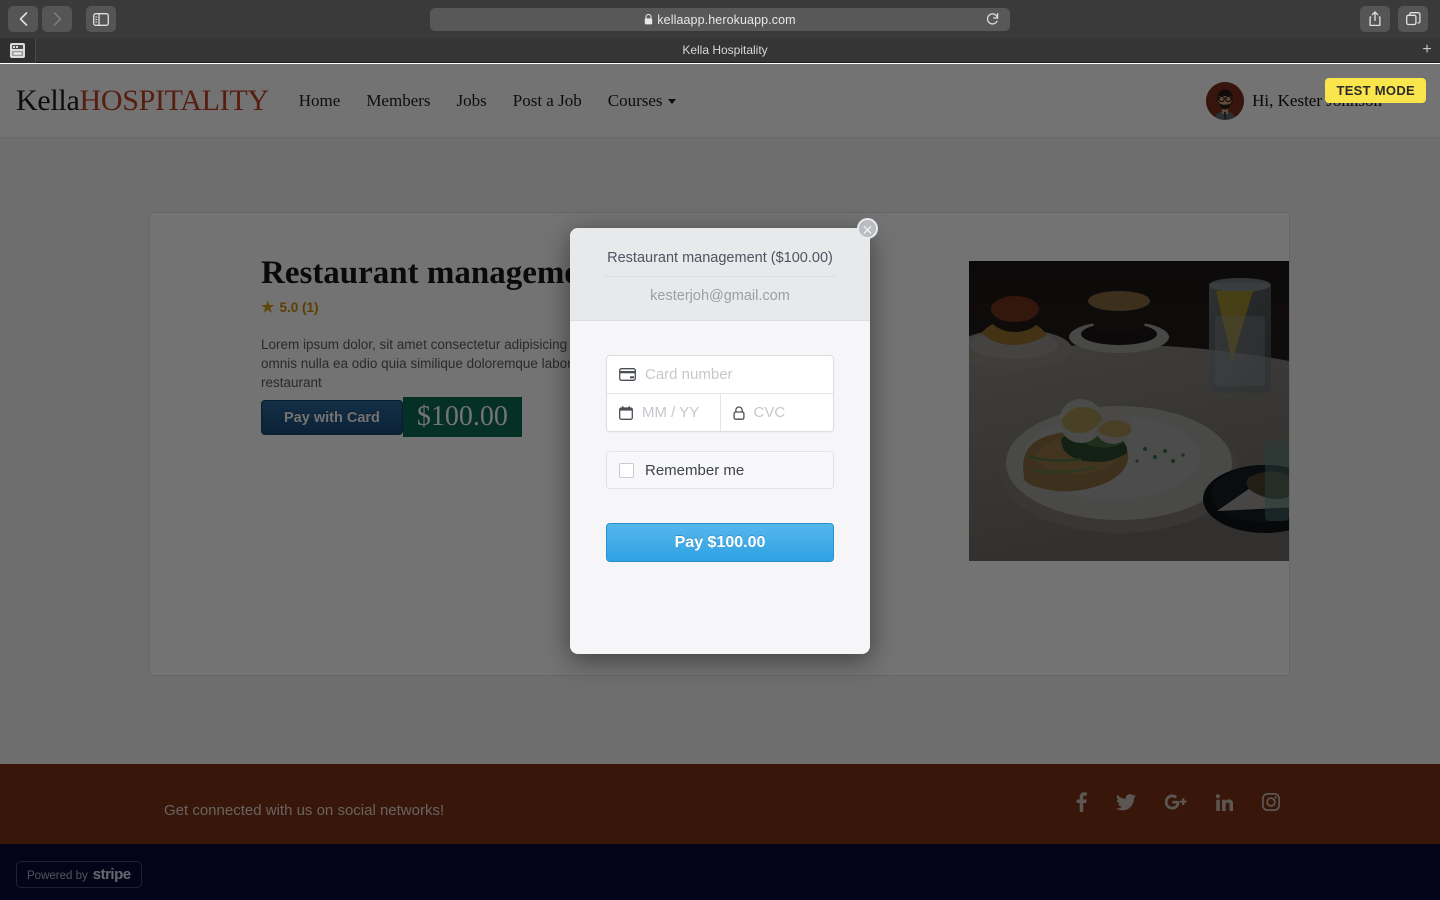 This screenshot has width=1440, height=900. What do you see at coordinates (57, 876) in the screenshot?
I see `powered-by-text: Powered by` at bounding box center [57, 876].